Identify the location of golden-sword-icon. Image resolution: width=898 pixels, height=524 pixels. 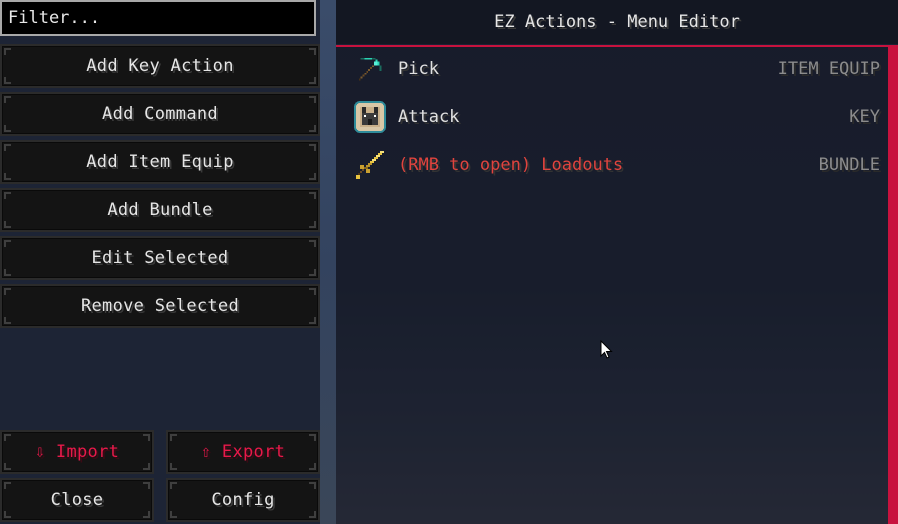
(370, 165).